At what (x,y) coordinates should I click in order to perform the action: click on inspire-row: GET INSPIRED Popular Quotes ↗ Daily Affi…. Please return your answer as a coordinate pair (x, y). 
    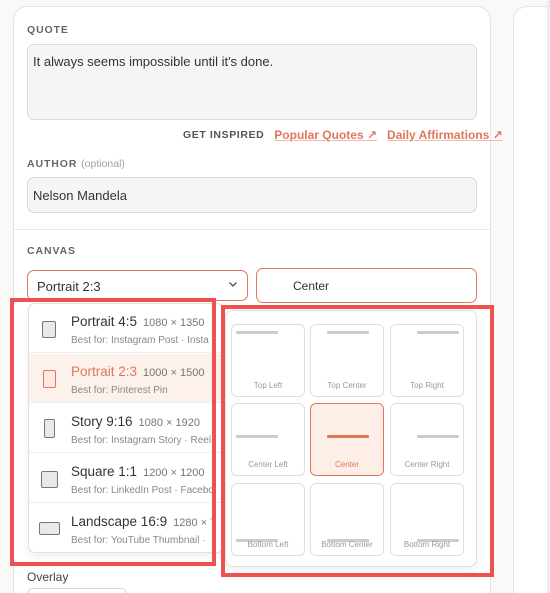
    Looking at the image, I should click on (343, 135).